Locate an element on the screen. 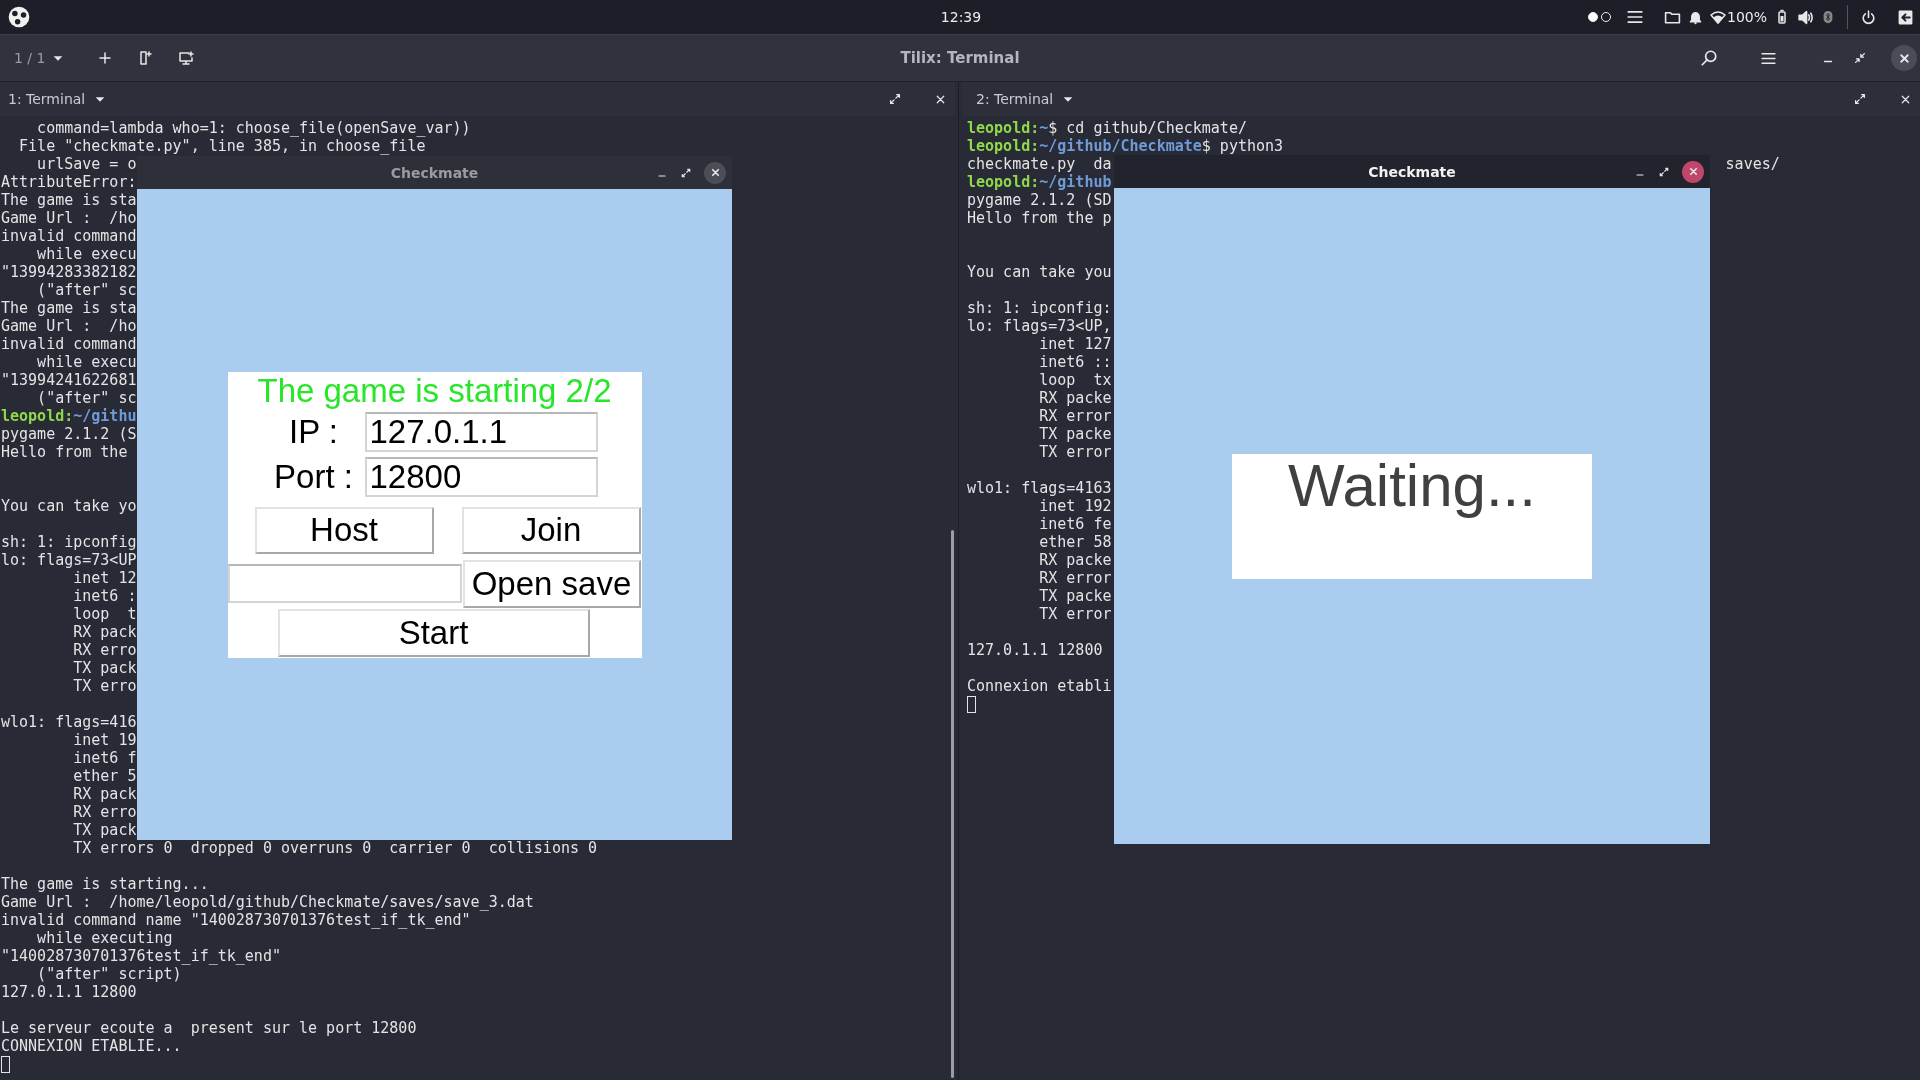 The width and height of the screenshot is (1920, 1080). terminal-line: You can take yo is located at coordinates (69, 506).